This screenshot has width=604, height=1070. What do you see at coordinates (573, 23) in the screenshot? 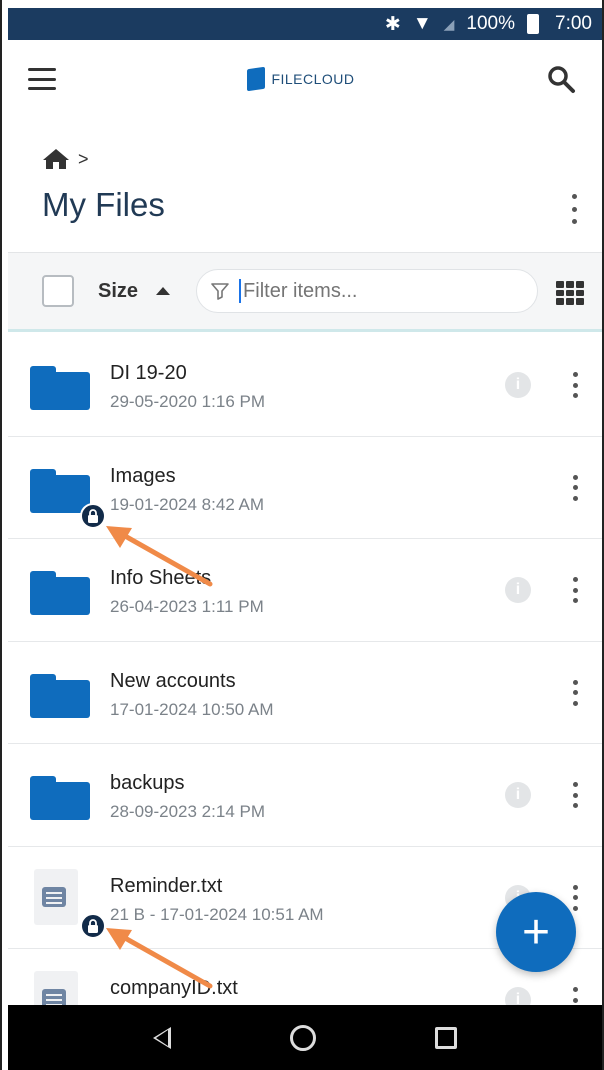
I see `clock-time: 7:00` at bounding box center [573, 23].